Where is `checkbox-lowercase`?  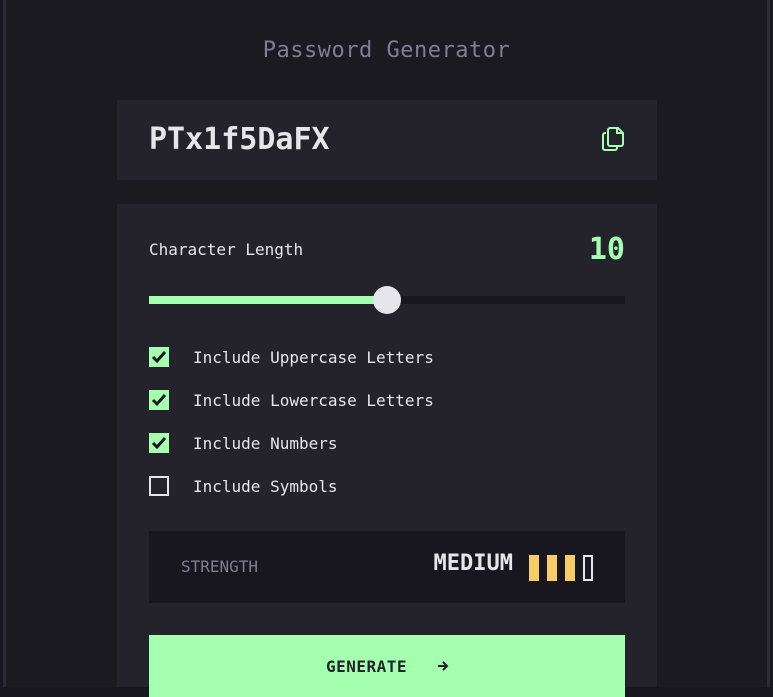
checkbox-lowercase is located at coordinates (159, 400).